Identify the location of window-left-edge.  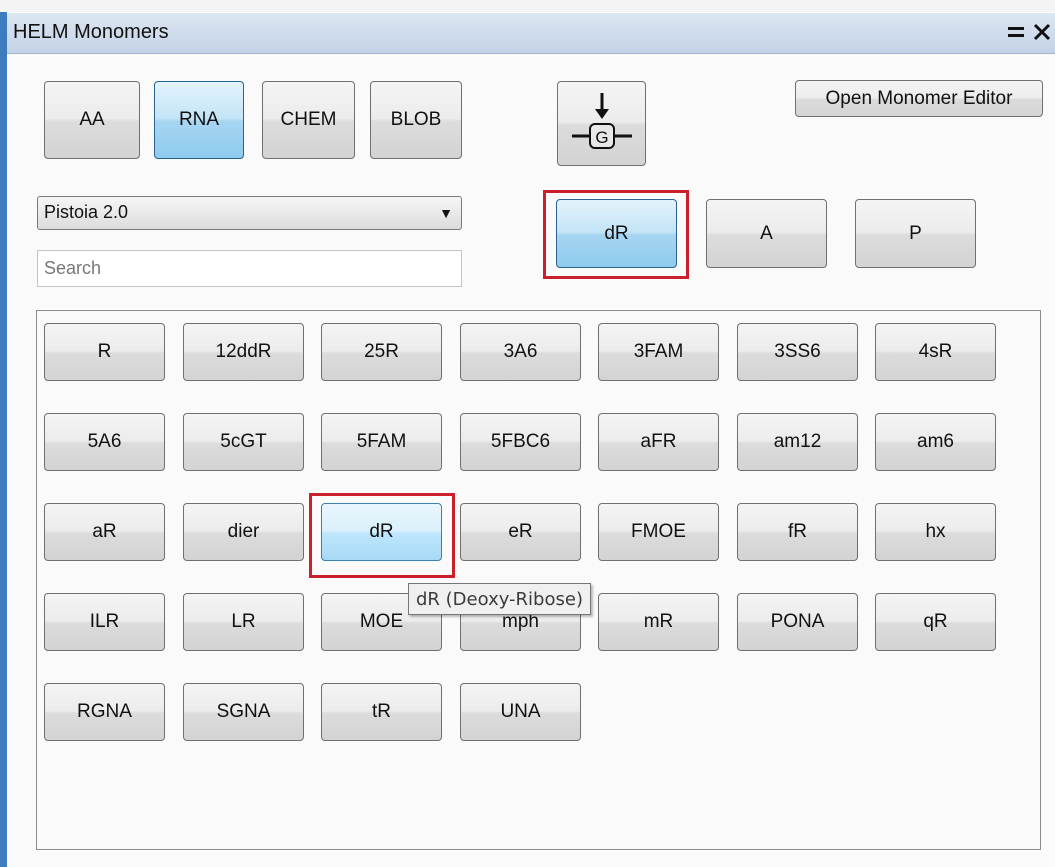
(3, 439).